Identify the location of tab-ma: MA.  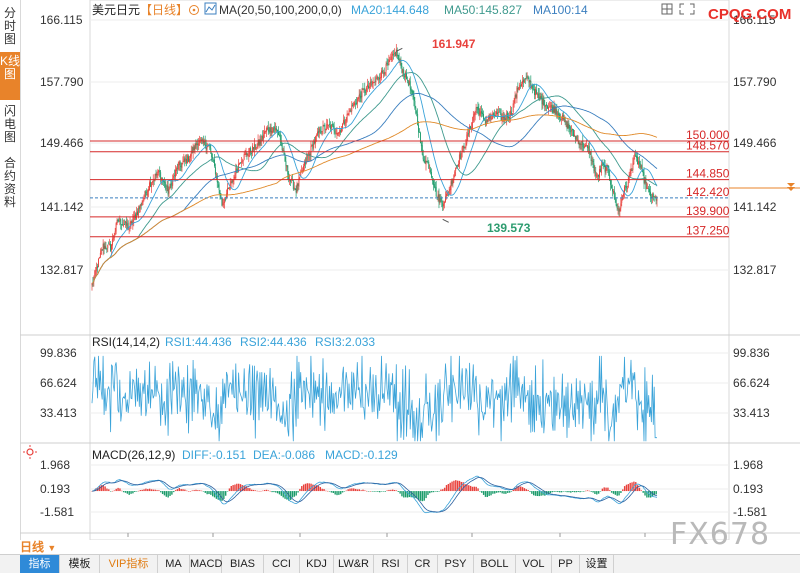
(174, 564).